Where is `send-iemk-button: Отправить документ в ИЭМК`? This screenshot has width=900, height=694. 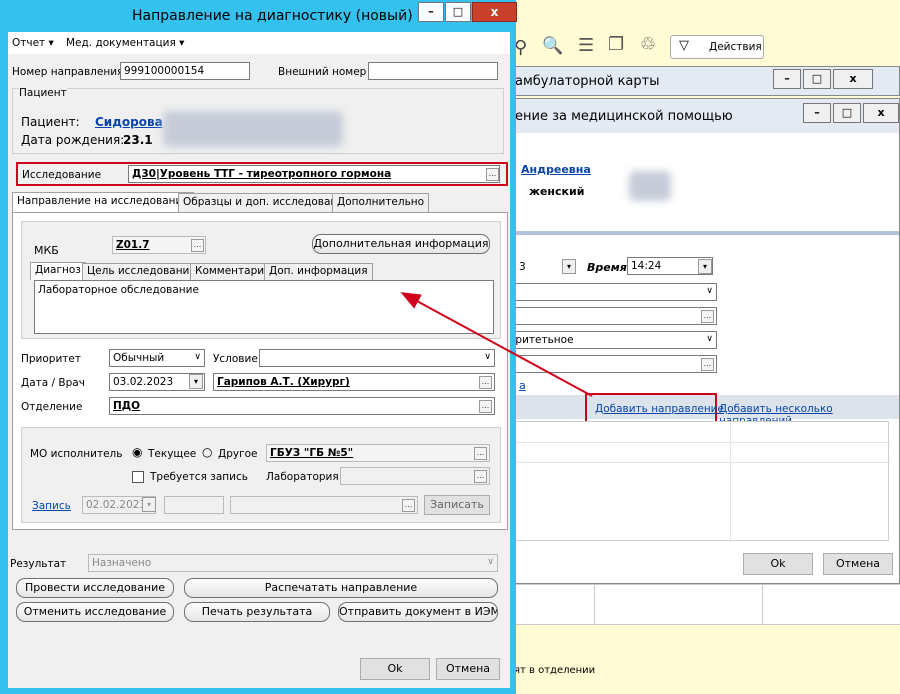 send-iemk-button: Отправить документ в ИЭМК is located at coordinates (418, 612).